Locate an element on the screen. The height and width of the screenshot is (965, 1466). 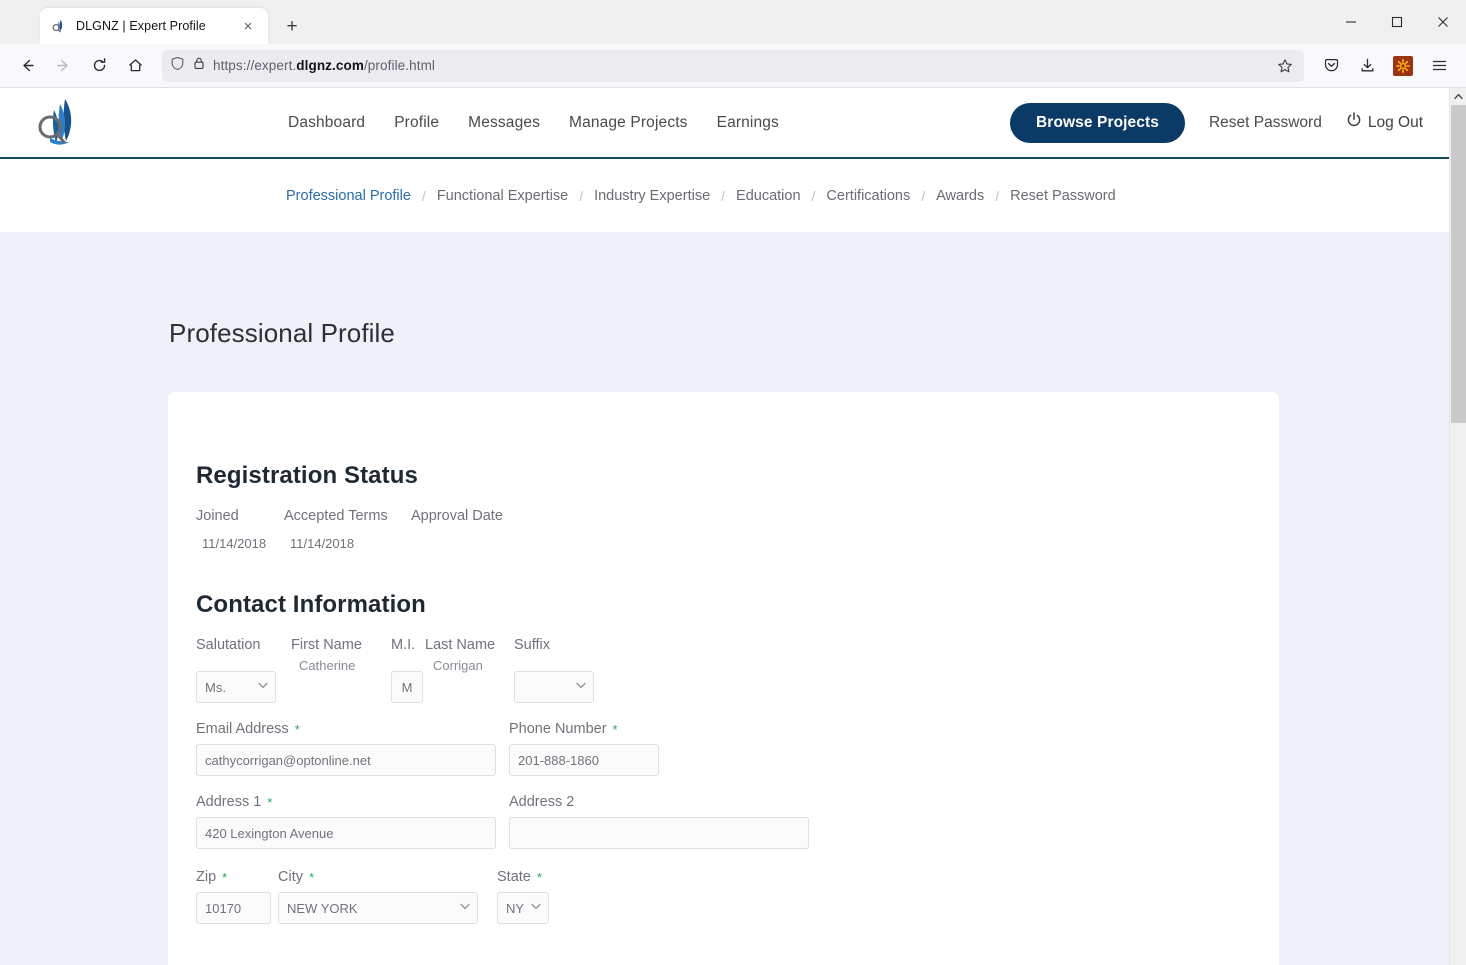
value-joined: 11/14/2018 is located at coordinates (234, 543).